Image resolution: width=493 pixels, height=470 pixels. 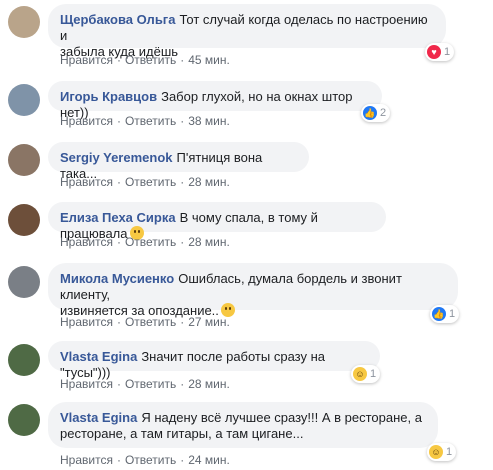 I want to click on reaction-count: 2, so click(x=383, y=113).